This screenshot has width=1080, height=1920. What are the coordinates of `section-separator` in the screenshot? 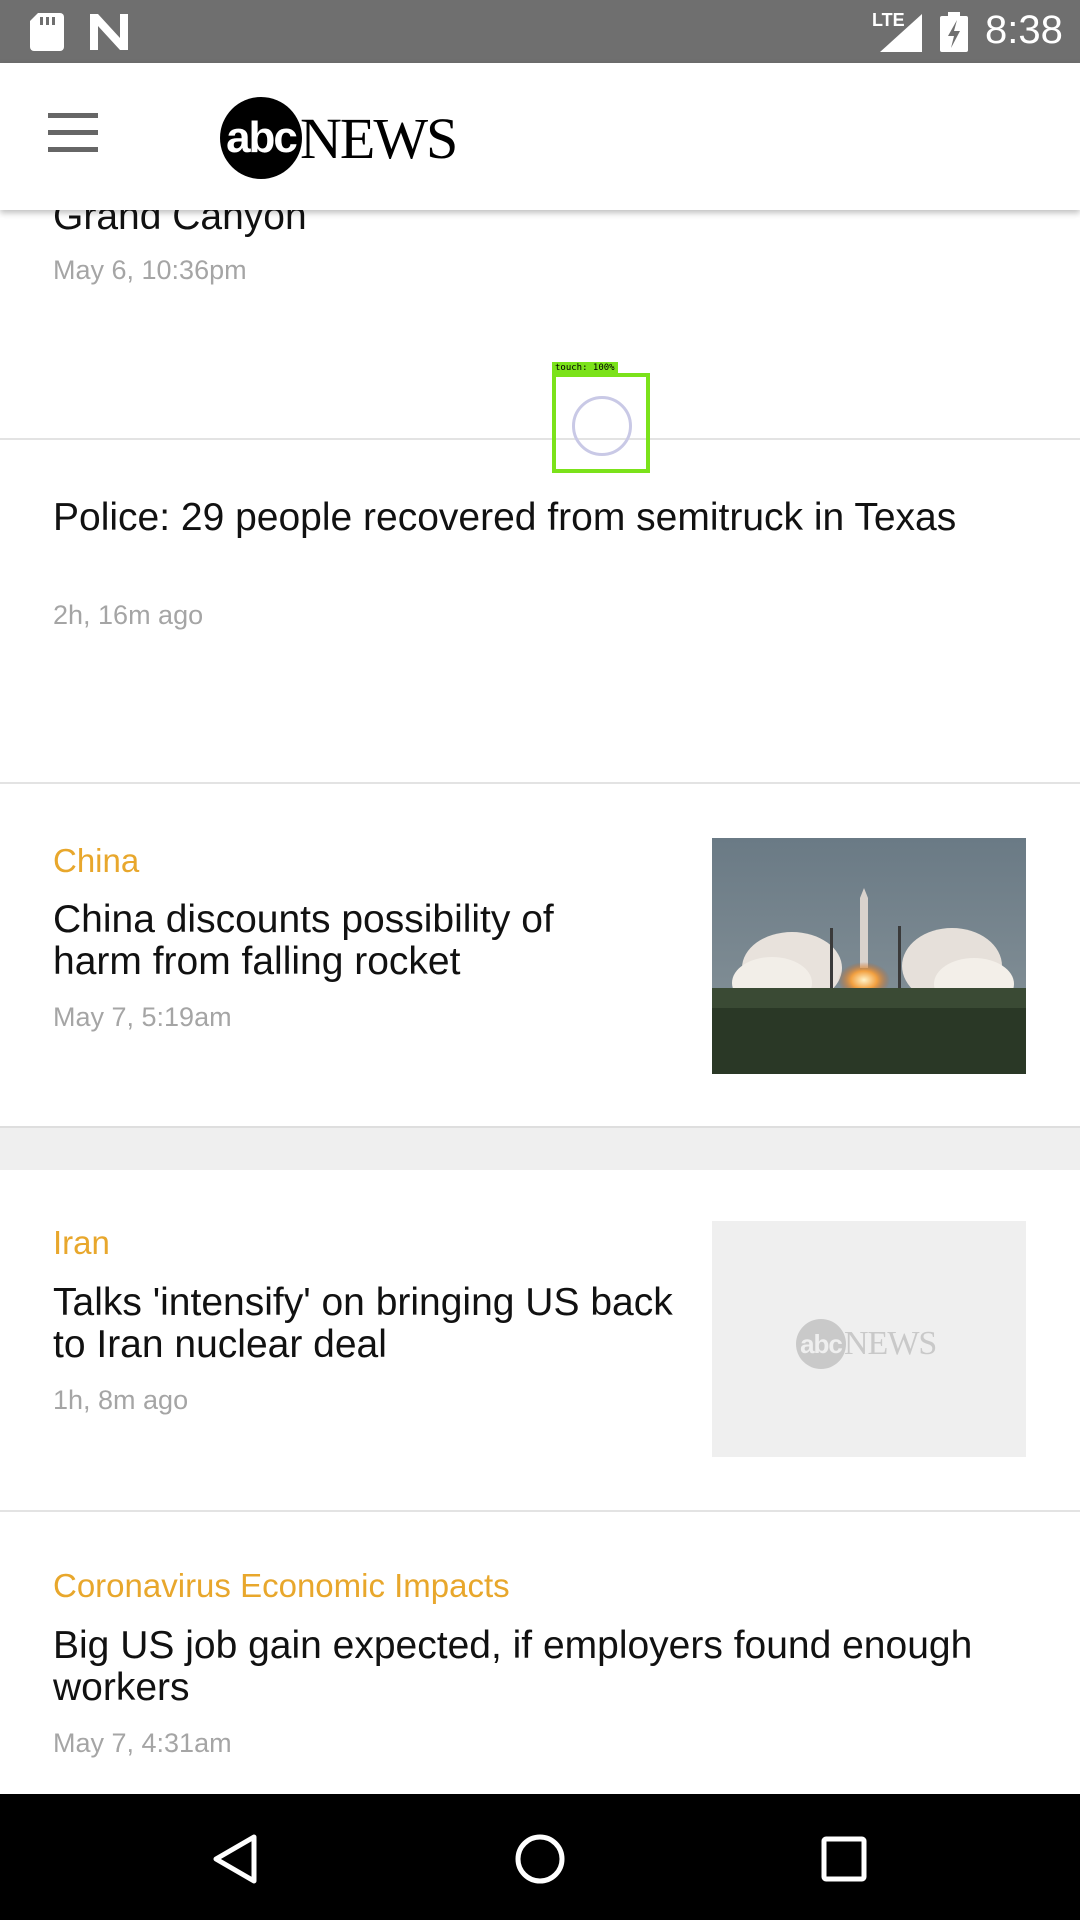 It's located at (540, 1149).